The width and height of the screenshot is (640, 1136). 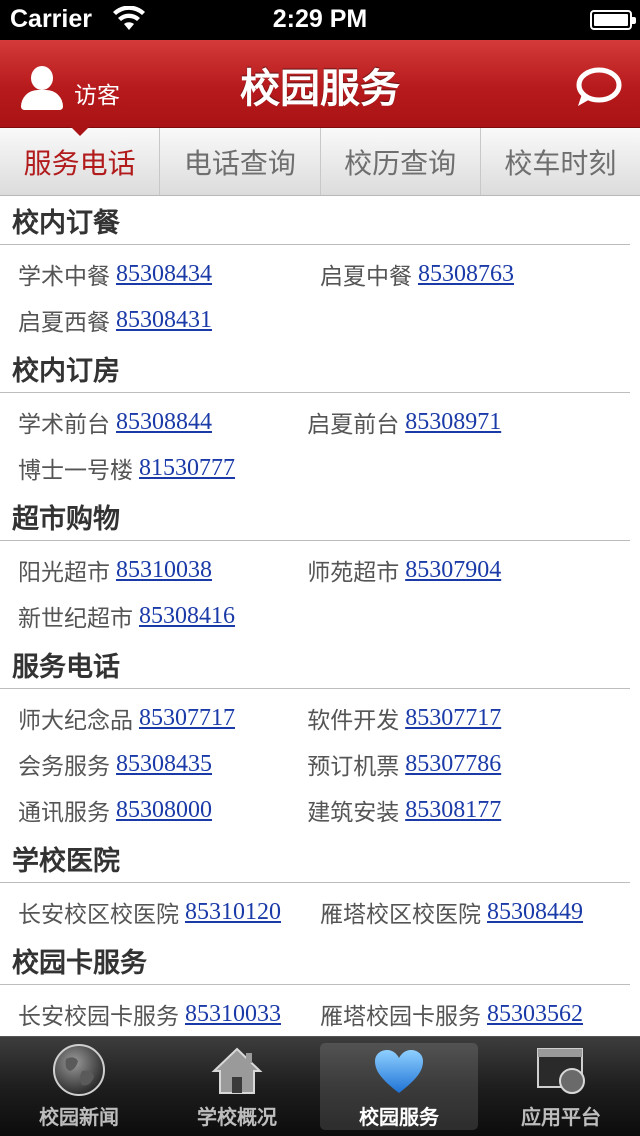 What do you see at coordinates (79, 131) in the screenshot?
I see `active-tab-notch` at bounding box center [79, 131].